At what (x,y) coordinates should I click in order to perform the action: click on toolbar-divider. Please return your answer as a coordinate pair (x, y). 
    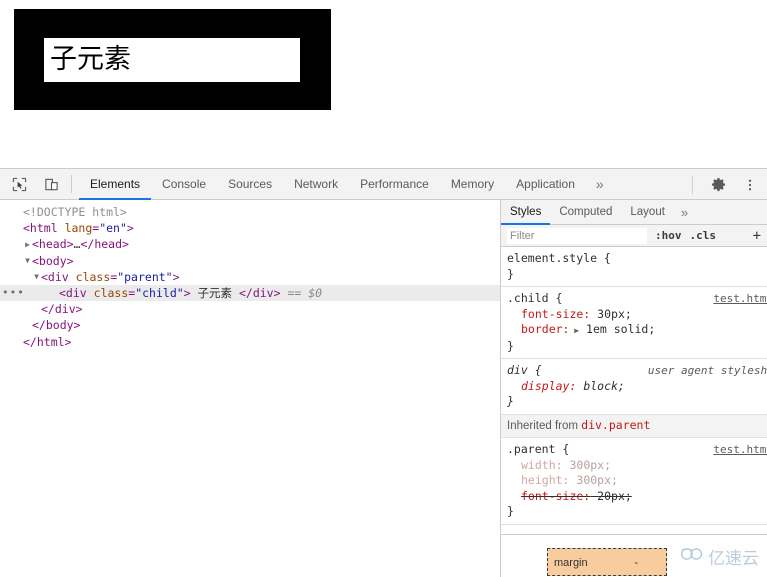
    Looking at the image, I should click on (71, 184).